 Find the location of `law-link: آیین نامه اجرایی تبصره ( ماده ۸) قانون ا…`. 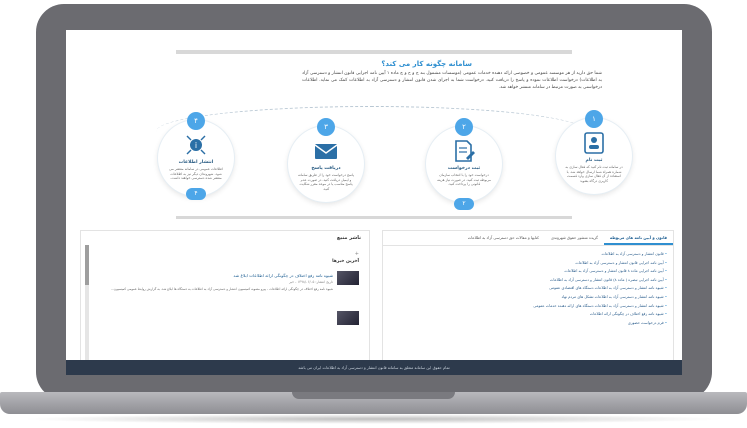

law-link: آیین نامه اجرایی تبصره ( ماده ۸) قانون ا… is located at coordinates (528, 280).